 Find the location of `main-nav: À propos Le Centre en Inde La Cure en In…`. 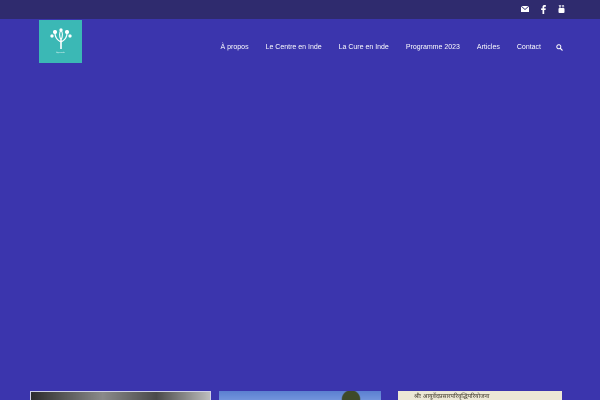

main-nav: À propos Le Centre en Inde La Cure en In… is located at coordinates (384, 47).